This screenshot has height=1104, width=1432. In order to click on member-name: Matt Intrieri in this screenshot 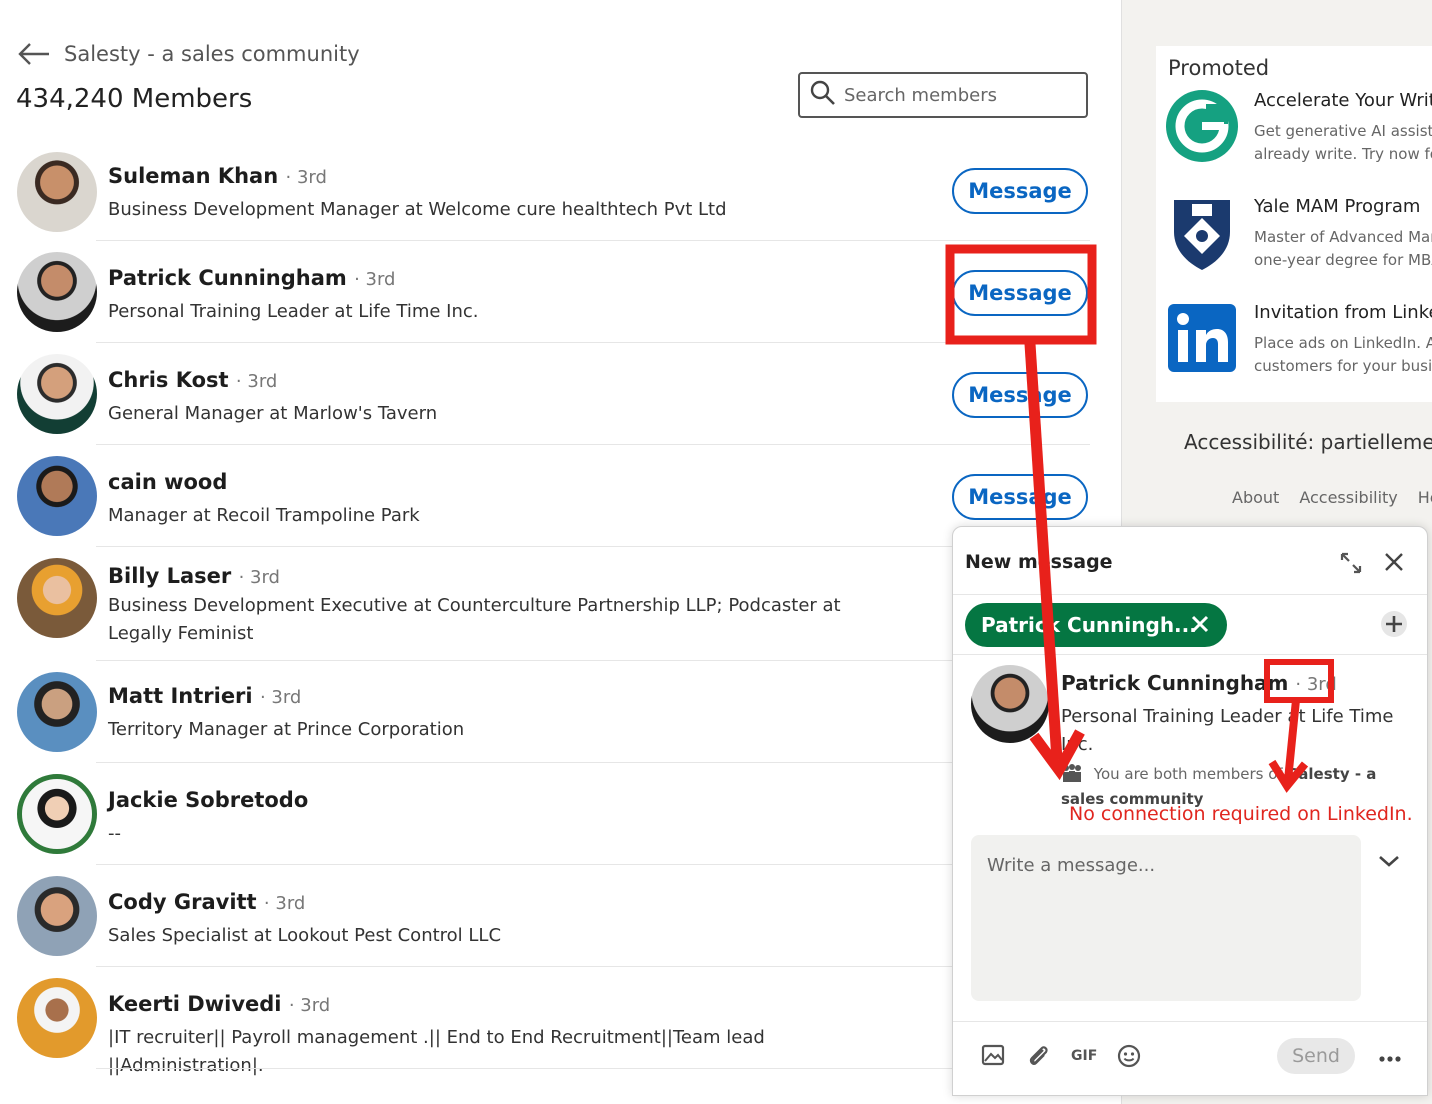, I will do `click(180, 696)`.